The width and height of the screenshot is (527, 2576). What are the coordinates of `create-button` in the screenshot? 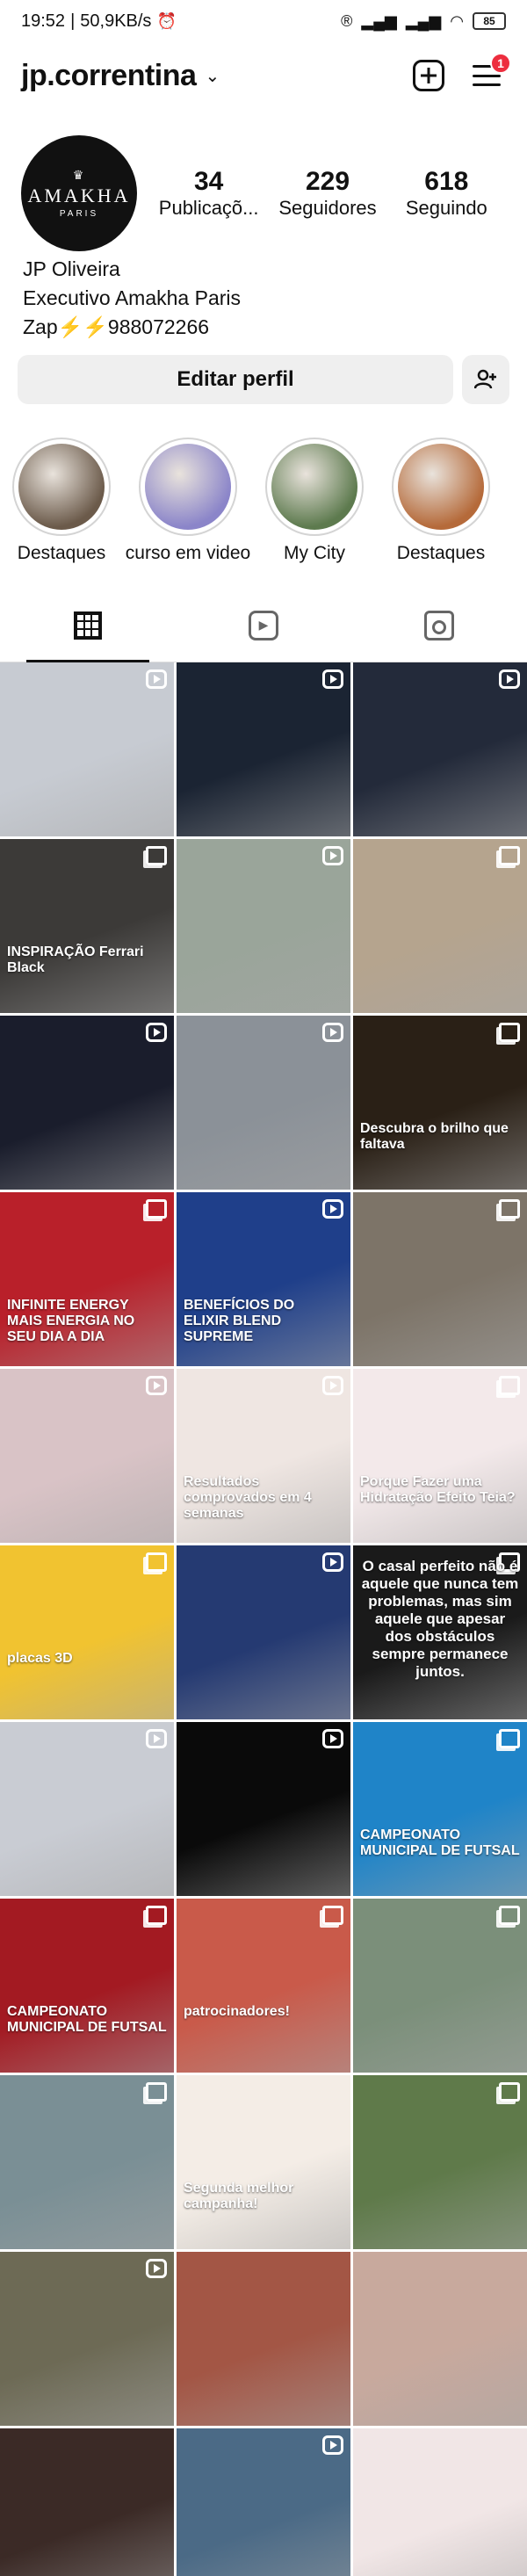 It's located at (428, 75).